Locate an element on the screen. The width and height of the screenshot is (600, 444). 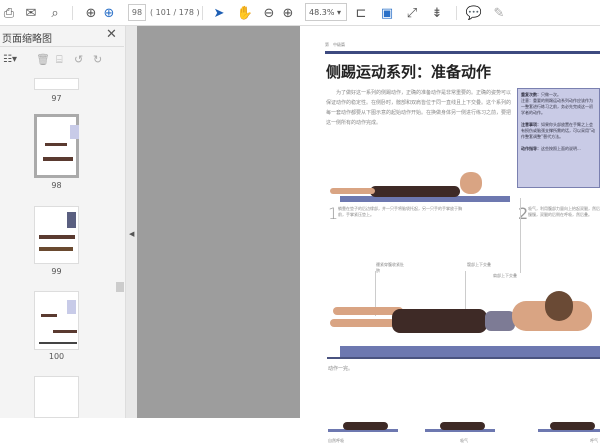
callout-label: 肩部上下交叠 is located at coordinates (505, 275).